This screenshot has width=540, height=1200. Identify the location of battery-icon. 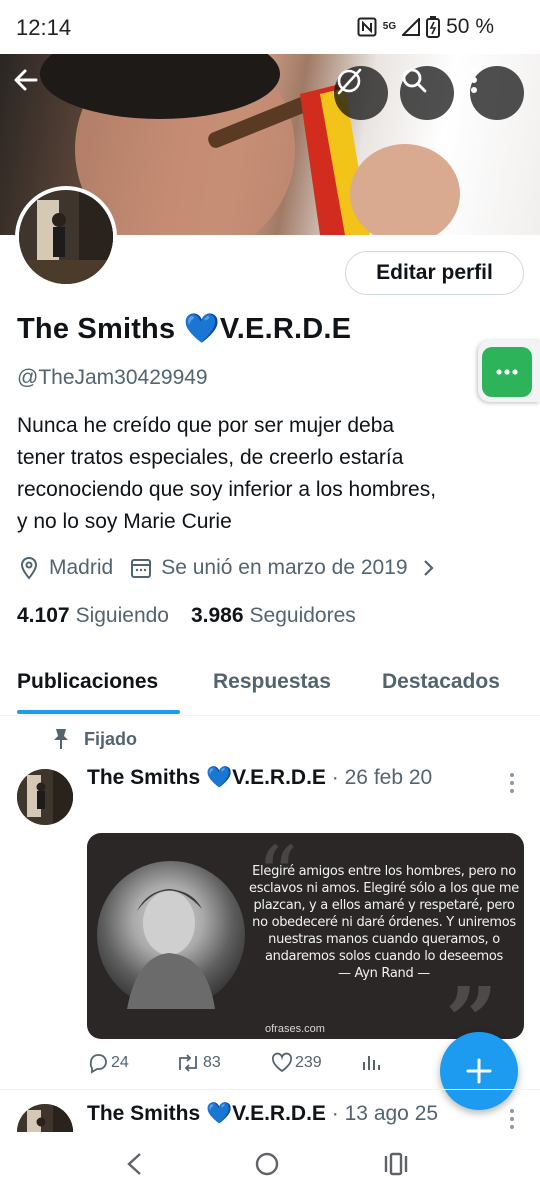
(433, 27).